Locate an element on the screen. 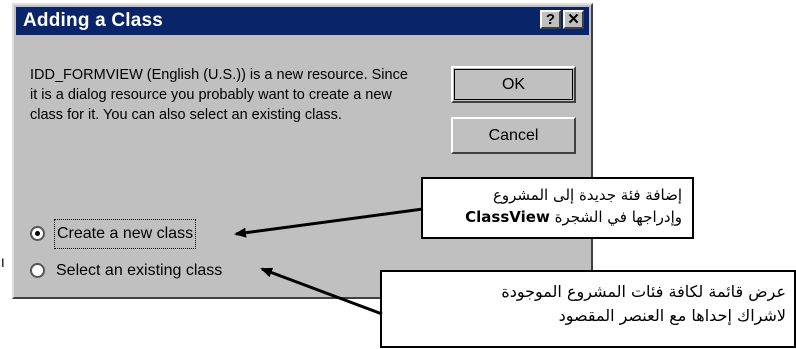 The height and width of the screenshot is (349, 796). callout-arrows is located at coordinates (329, 261).